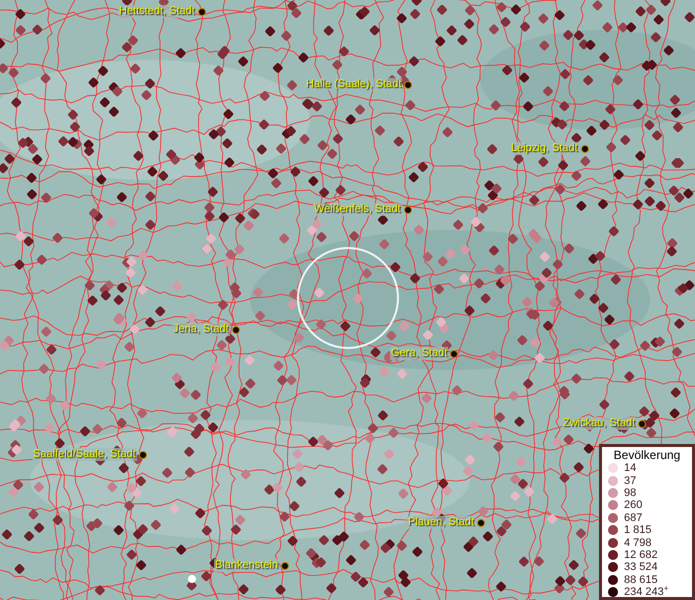 The height and width of the screenshot is (600, 695). What do you see at coordinates (630, 480) in the screenshot?
I see `legend-value: 37` at bounding box center [630, 480].